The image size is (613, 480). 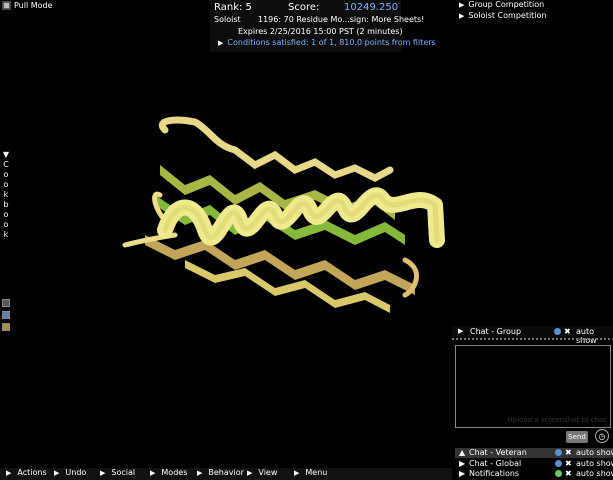 I want to click on menu-label: Actions, so click(x=32, y=472).